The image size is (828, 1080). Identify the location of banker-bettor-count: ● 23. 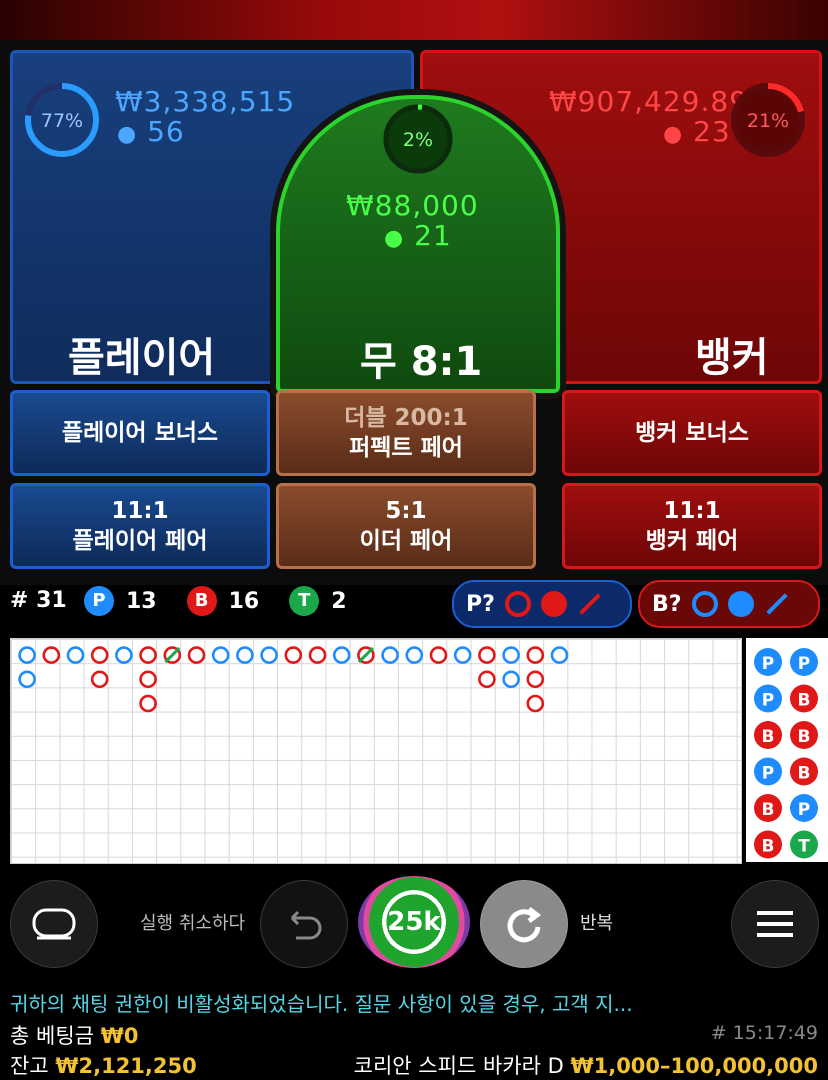
(697, 131).